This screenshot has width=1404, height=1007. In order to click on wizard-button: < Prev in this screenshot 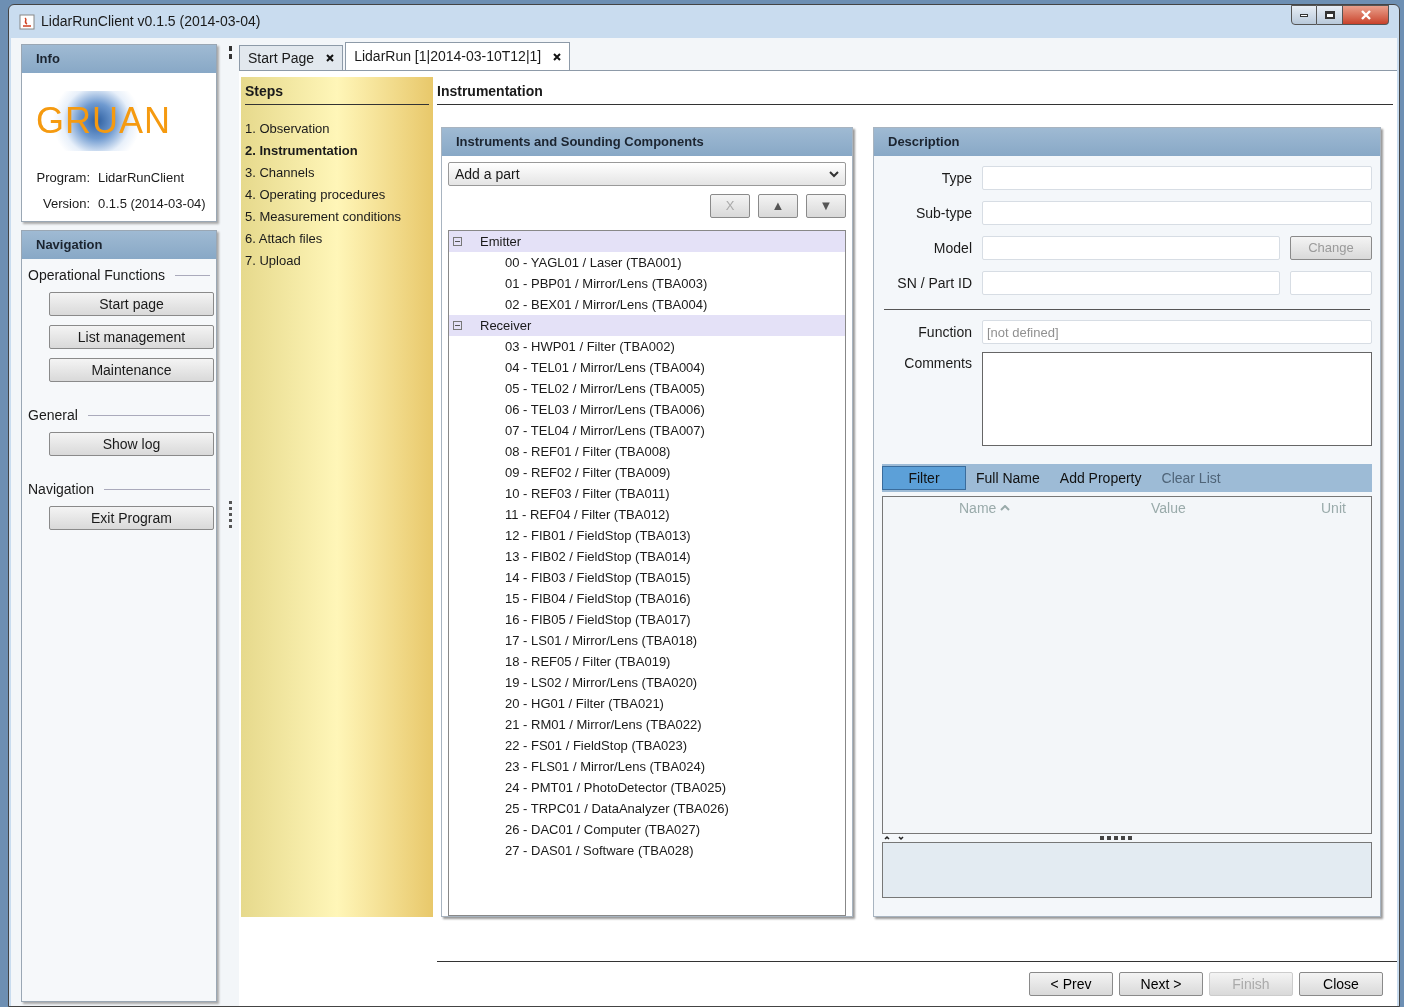, I will do `click(1071, 984)`.